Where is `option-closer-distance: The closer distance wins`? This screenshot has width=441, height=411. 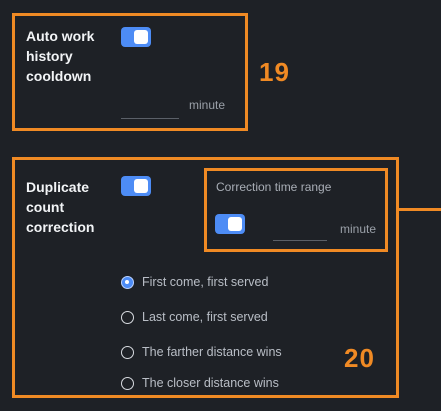
option-closer-distance: The closer distance wins is located at coordinates (200, 383).